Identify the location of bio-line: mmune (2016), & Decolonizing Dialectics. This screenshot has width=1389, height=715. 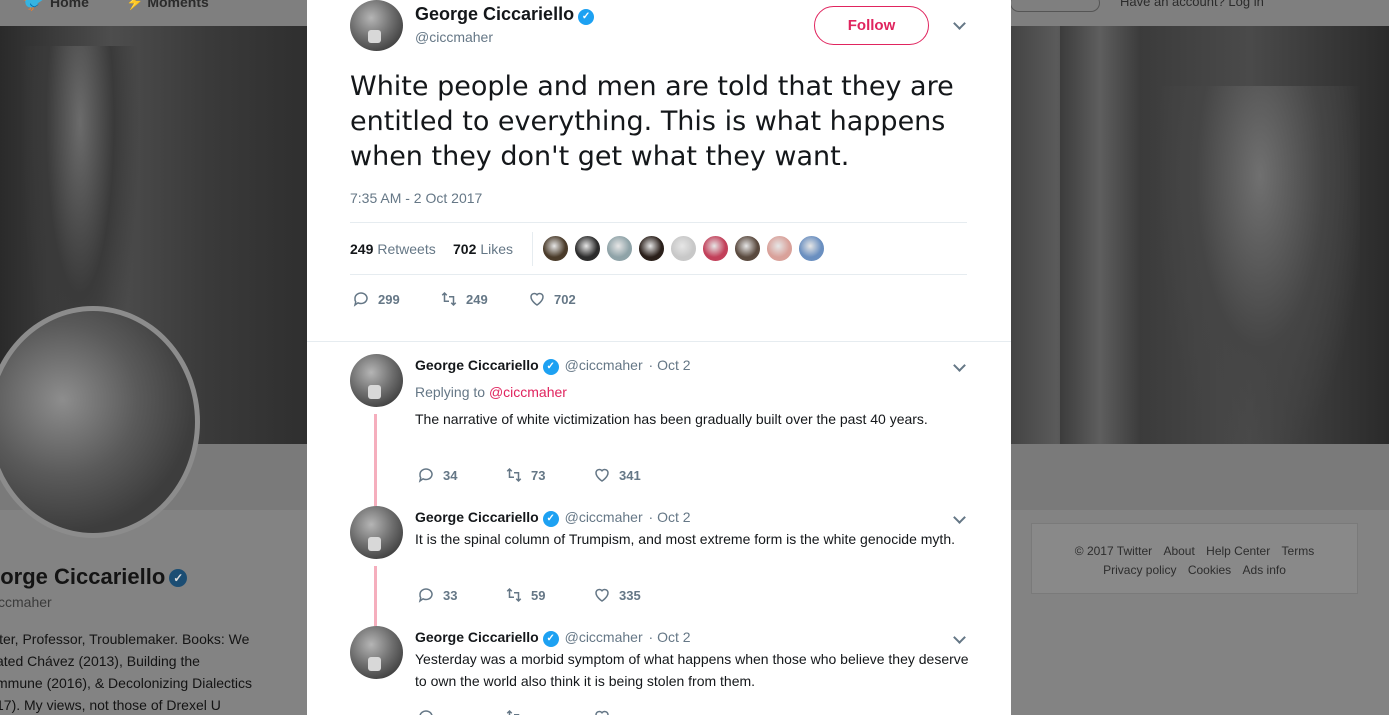
(126, 683).